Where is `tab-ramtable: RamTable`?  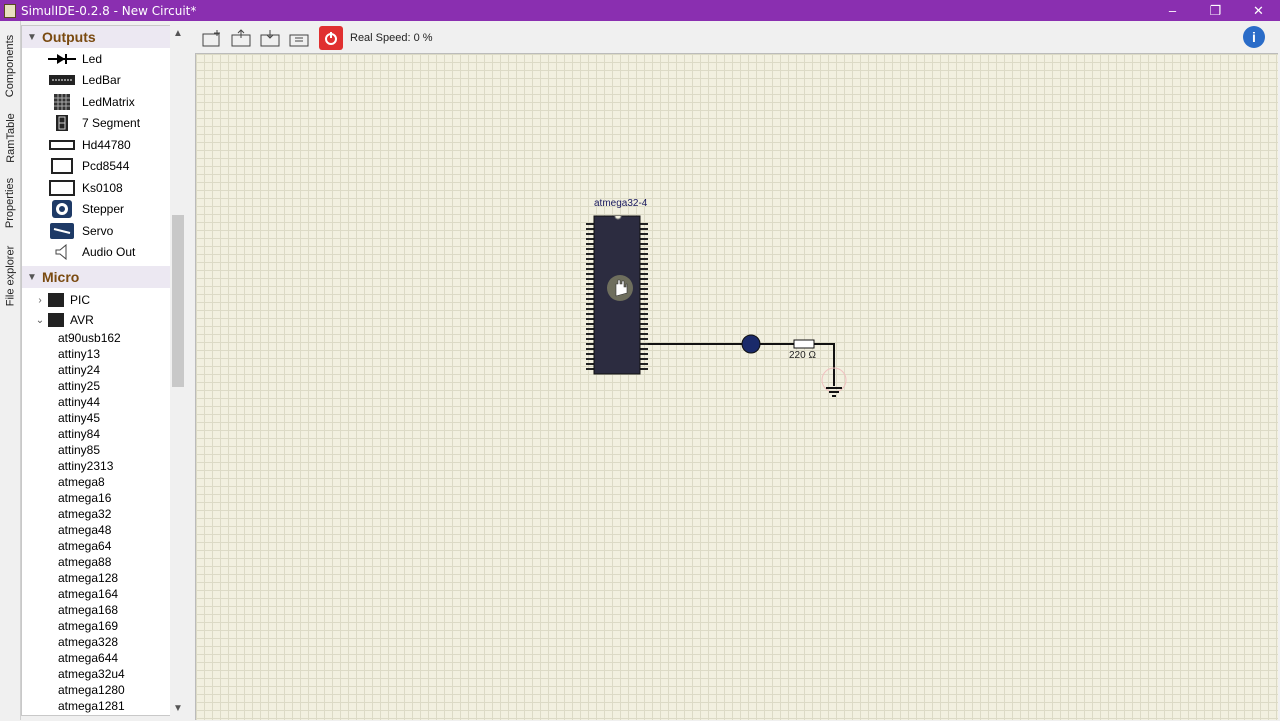
tab-ramtable: RamTable is located at coordinates (10, 138).